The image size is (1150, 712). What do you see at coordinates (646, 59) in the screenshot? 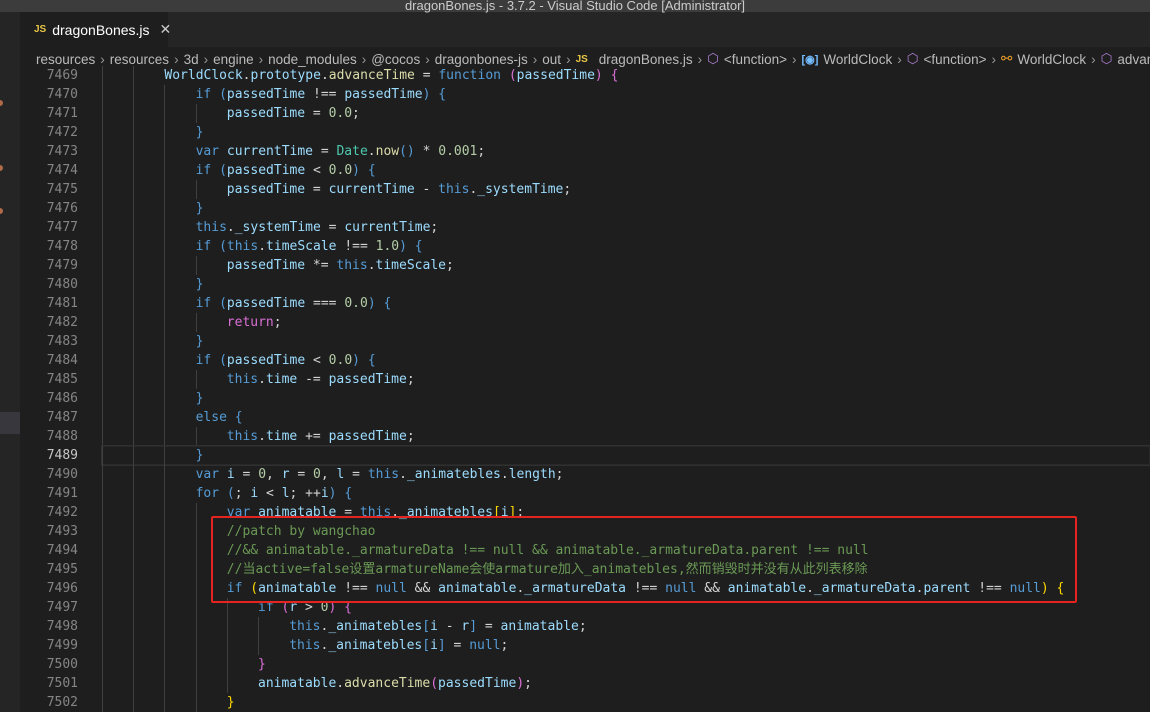
I see `breadcrumb-item: dragonBones.js` at bounding box center [646, 59].